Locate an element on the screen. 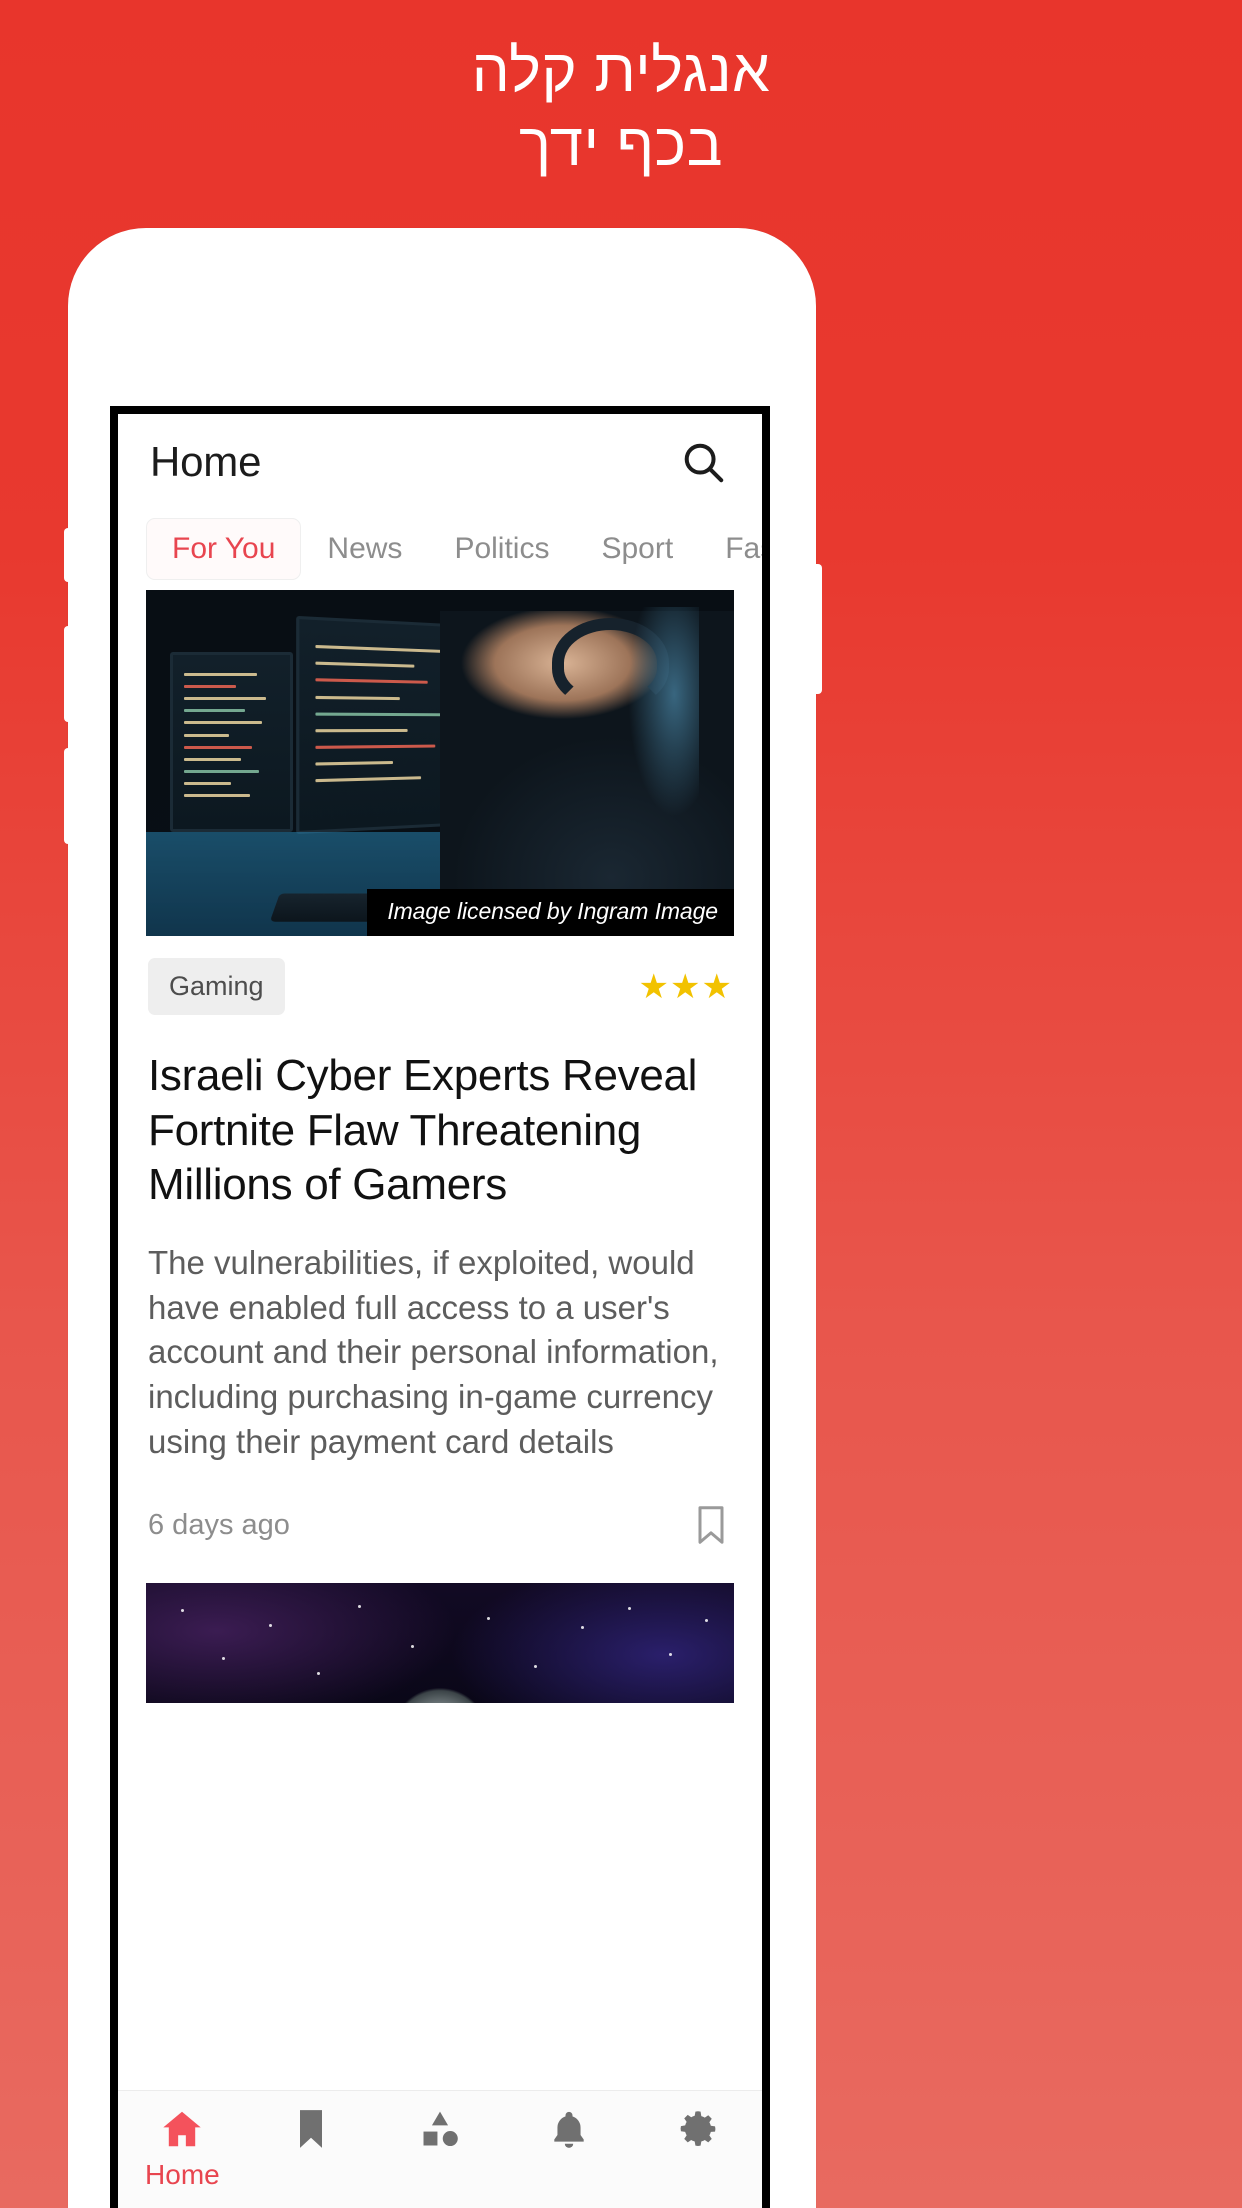 This screenshot has width=1242, height=2208. bell-icon is located at coordinates (569, 2129).